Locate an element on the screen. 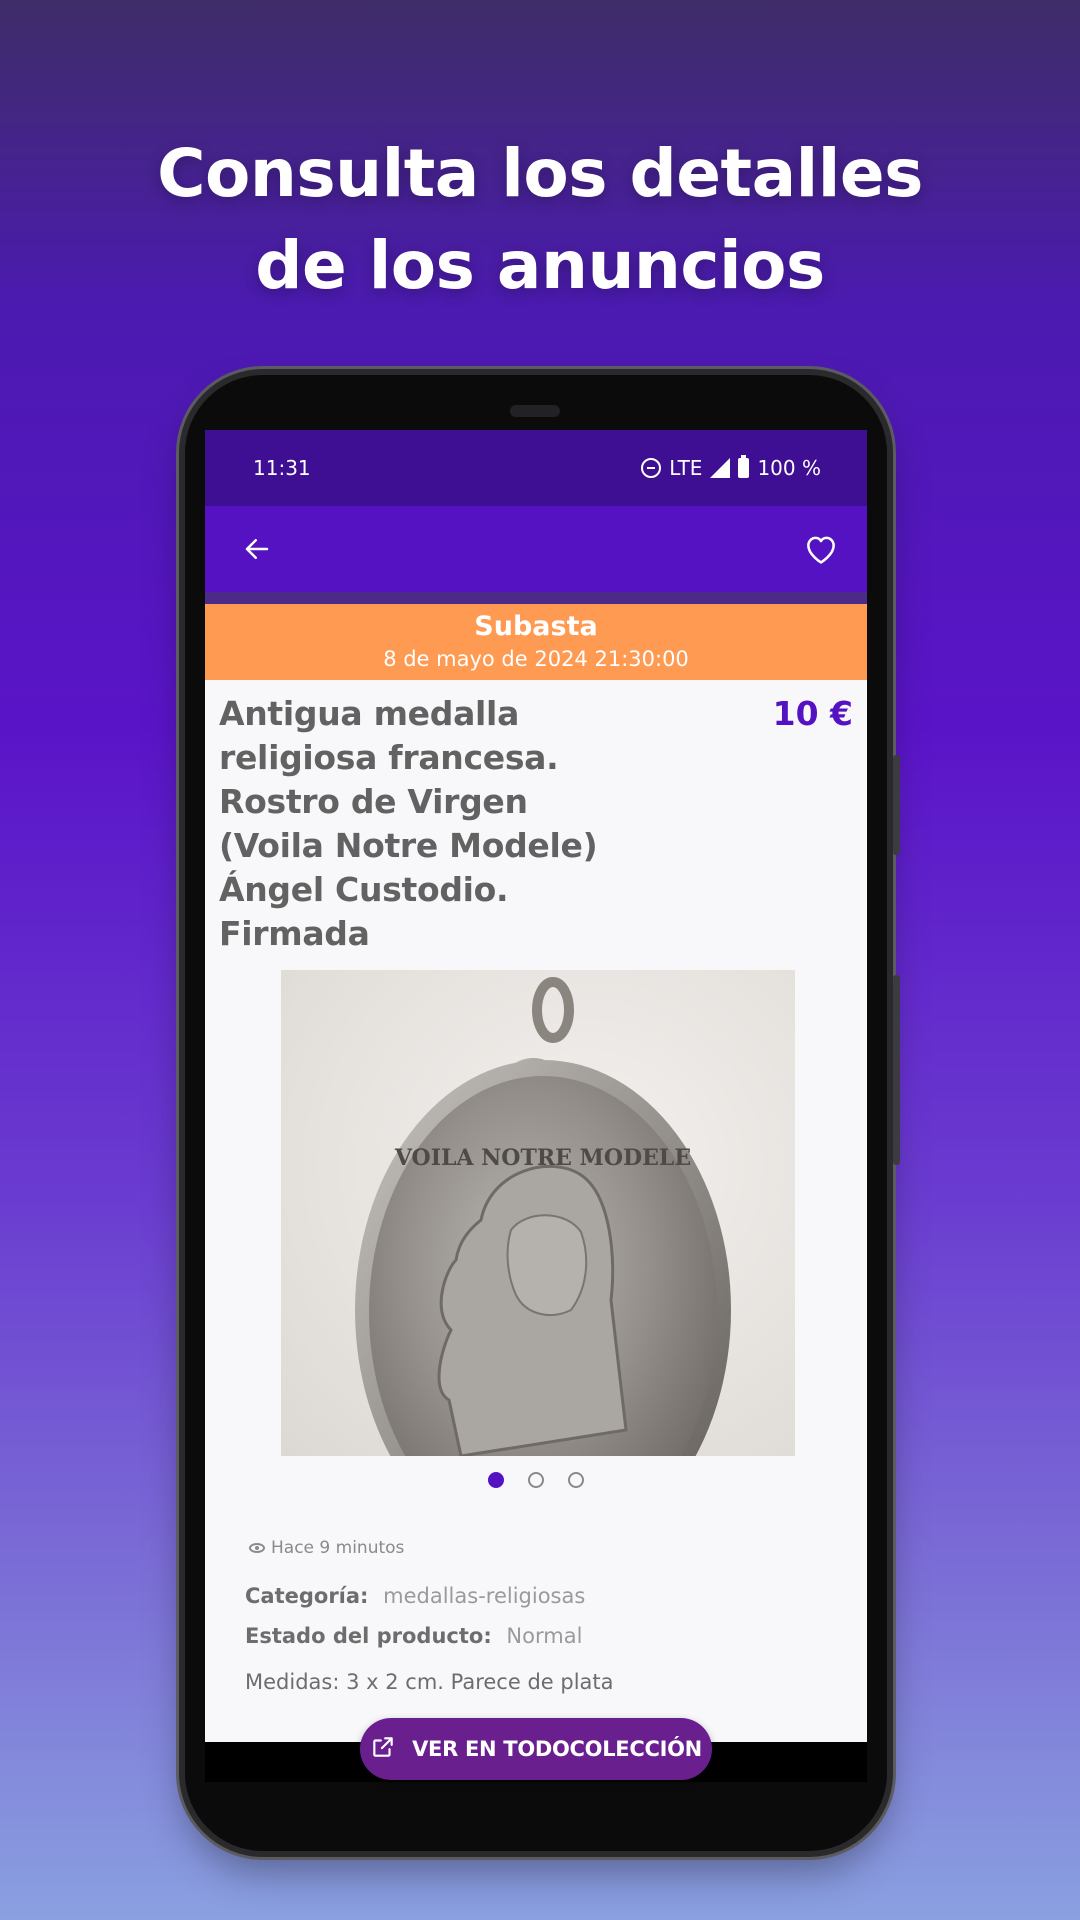 The width and height of the screenshot is (1080, 1920). condition-value: Normal is located at coordinates (544, 1636).